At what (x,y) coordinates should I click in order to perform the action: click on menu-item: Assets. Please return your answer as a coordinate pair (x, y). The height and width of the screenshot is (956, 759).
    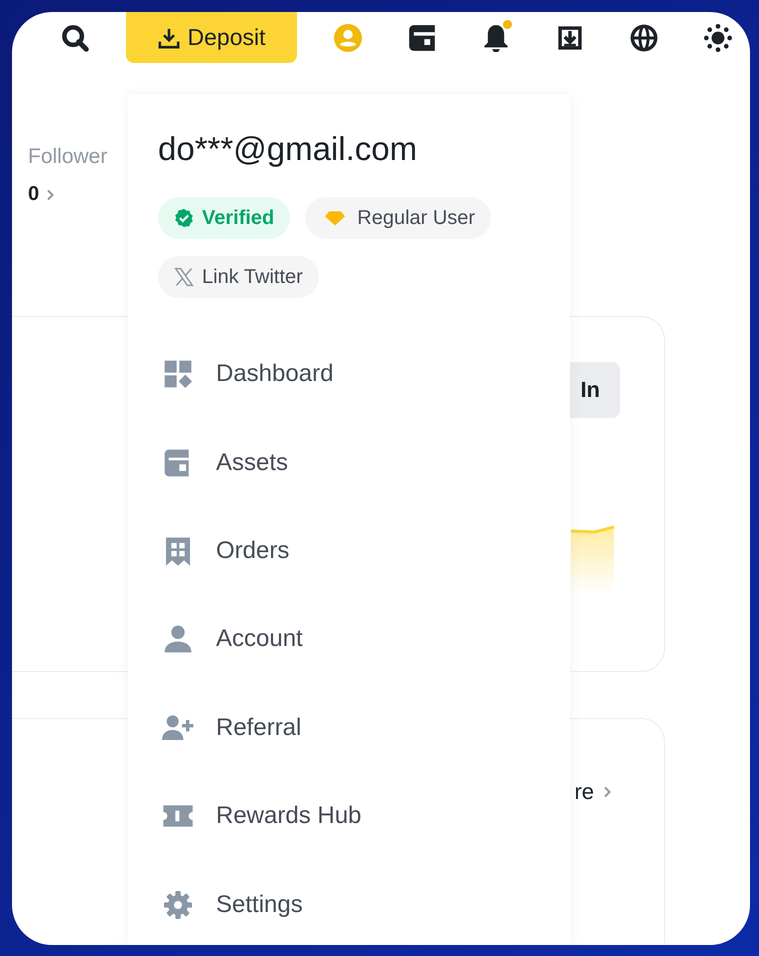
    Looking at the image, I should click on (349, 462).